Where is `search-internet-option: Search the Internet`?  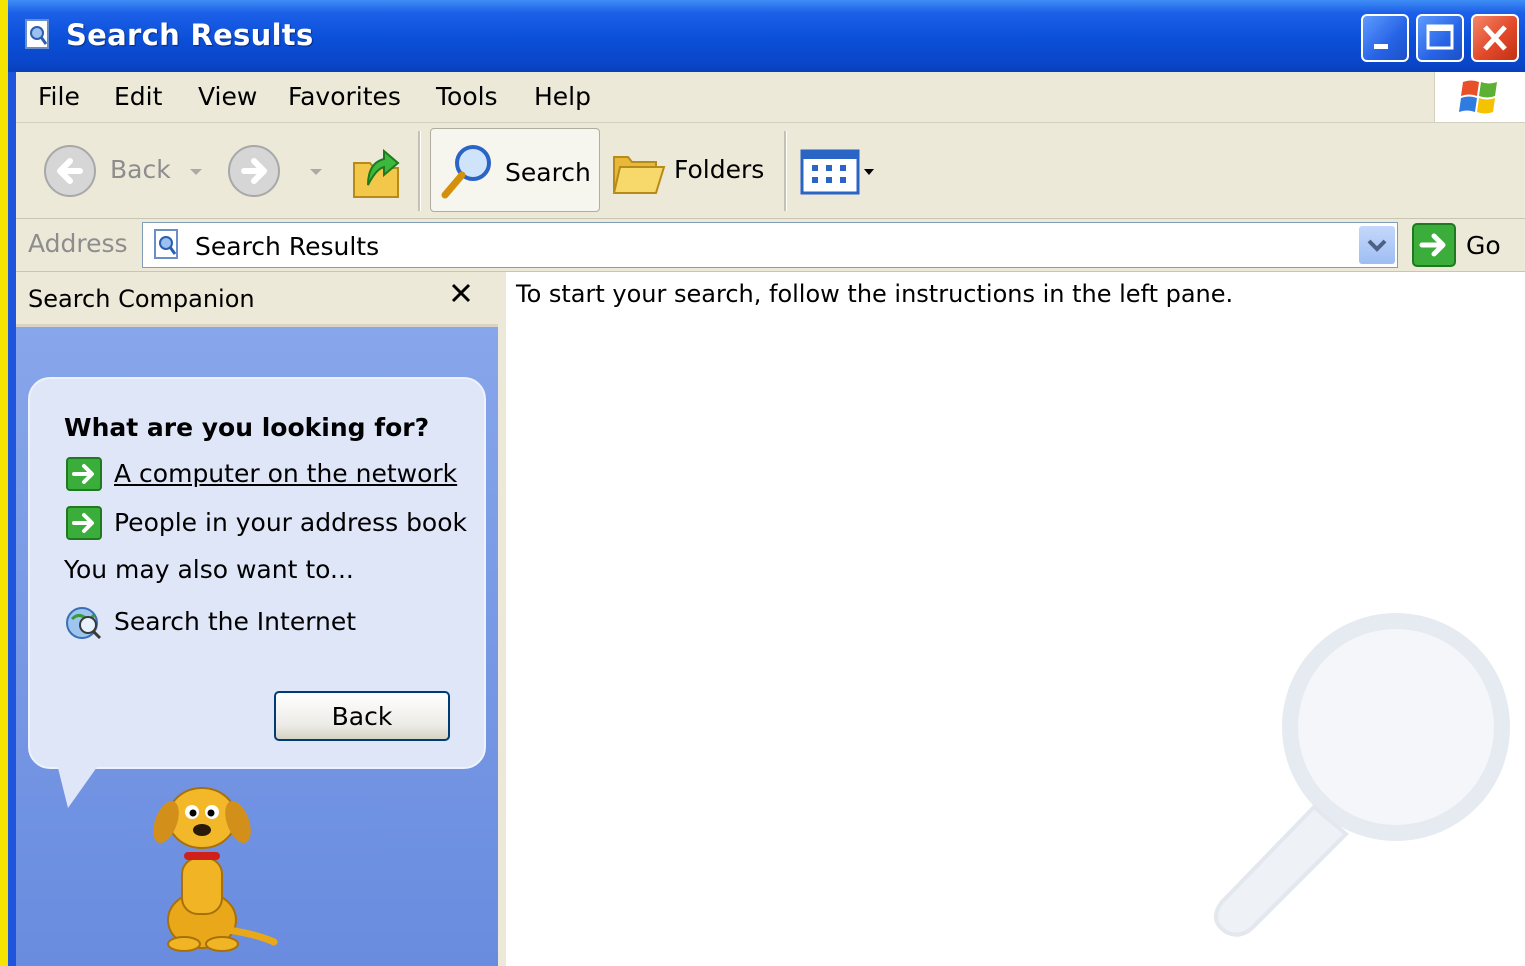 search-internet-option: Search the Internet is located at coordinates (264, 623).